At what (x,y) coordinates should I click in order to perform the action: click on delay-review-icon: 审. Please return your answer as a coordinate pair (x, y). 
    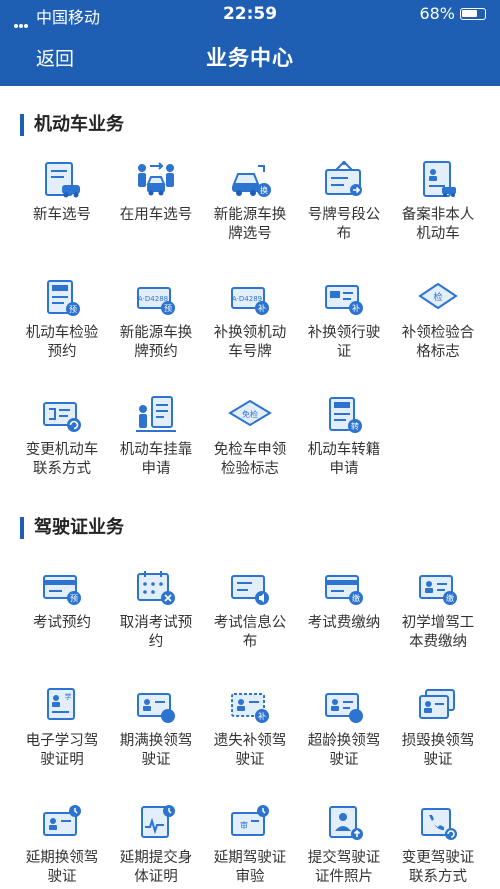
    Looking at the image, I should click on (250, 820).